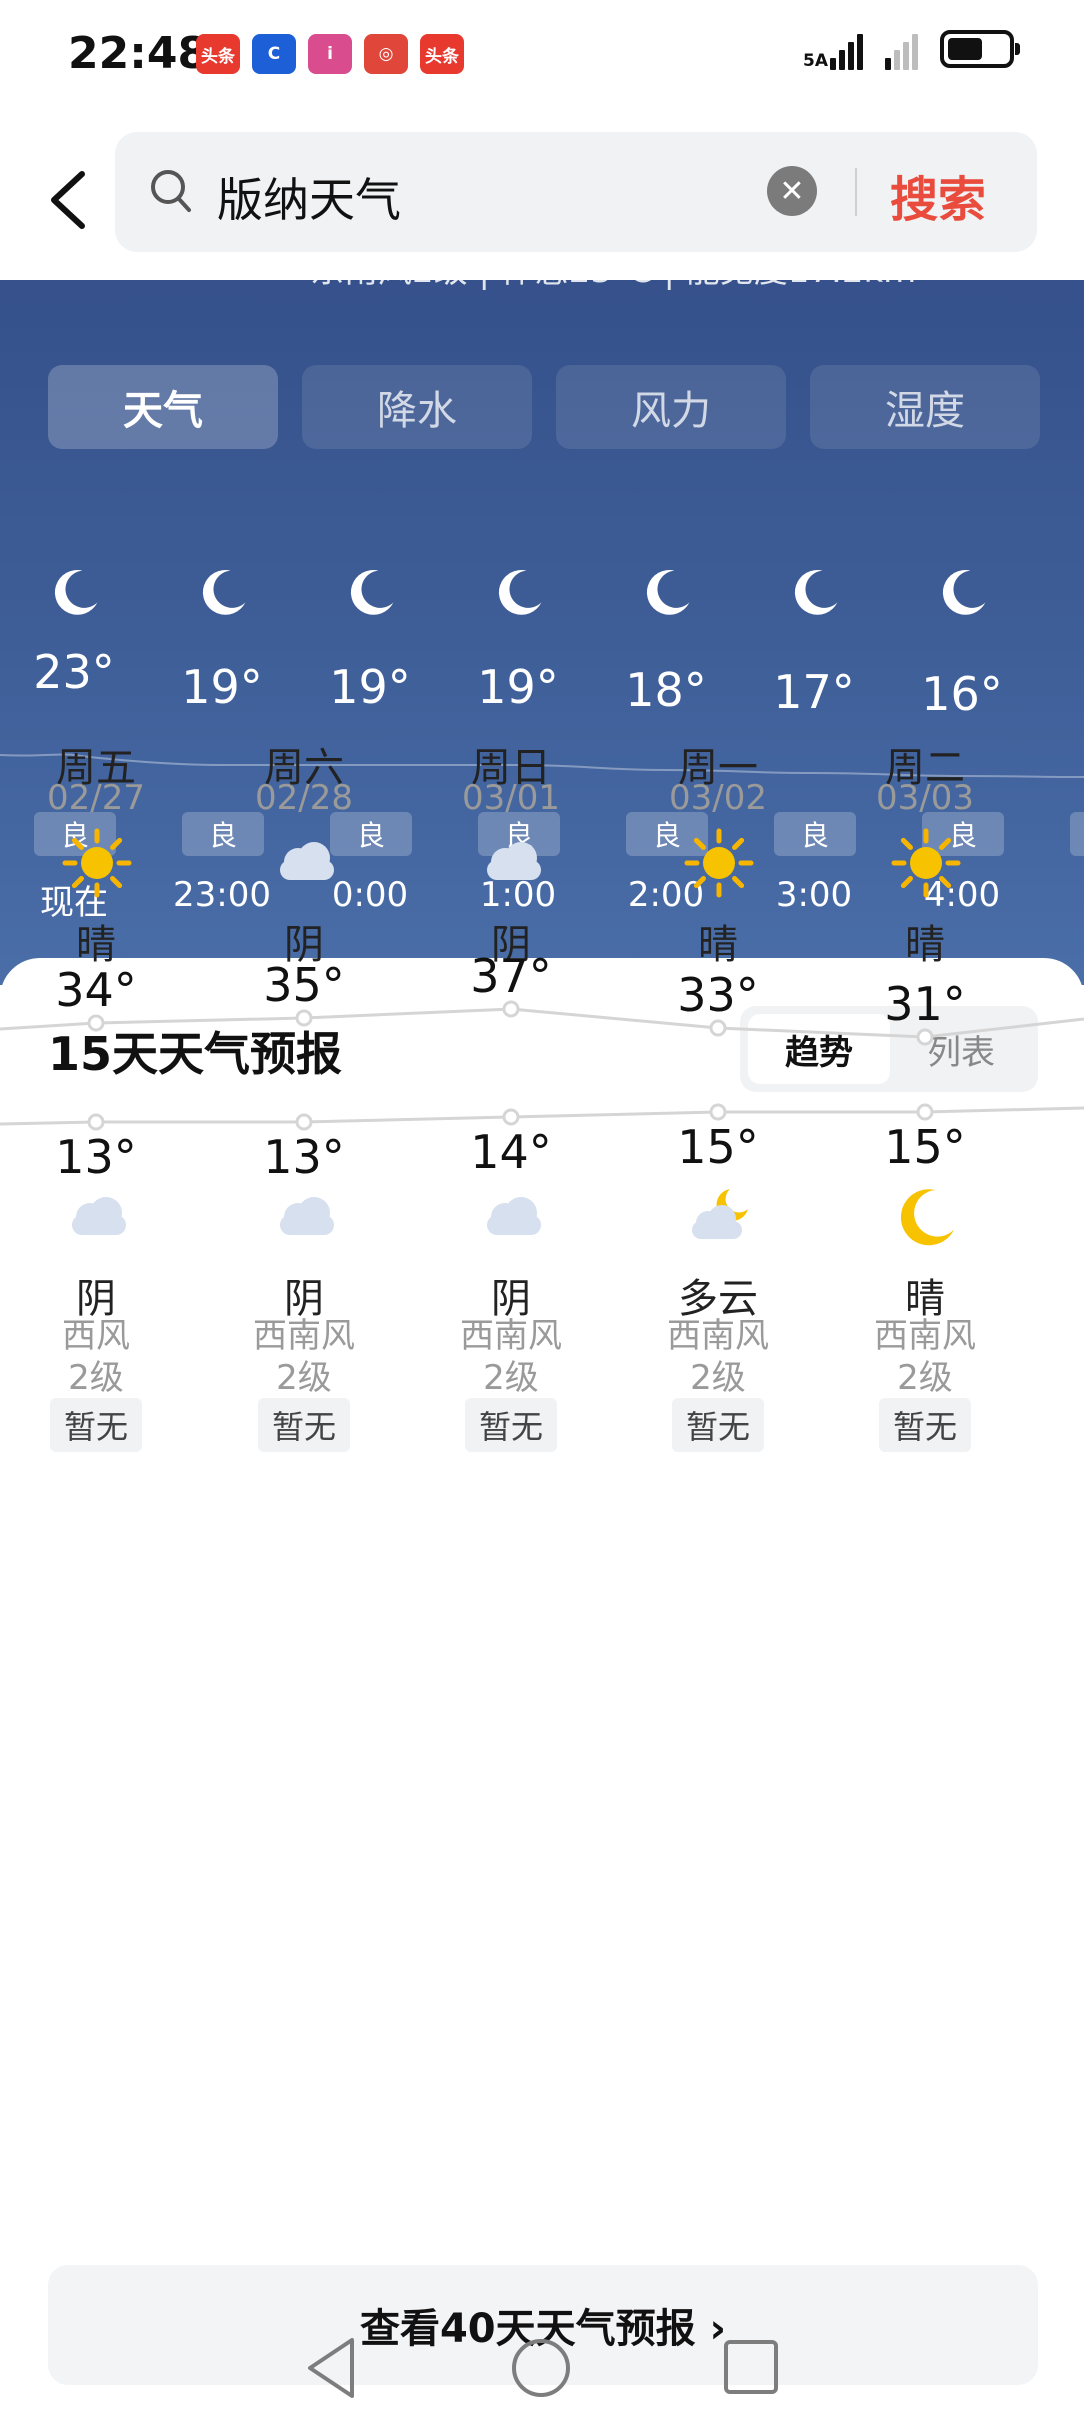 The height and width of the screenshot is (2412, 1084). What do you see at coordinates (718, 798) in the screenshot?
I see `day-date: 03/02` at bounding box center [718, 798].